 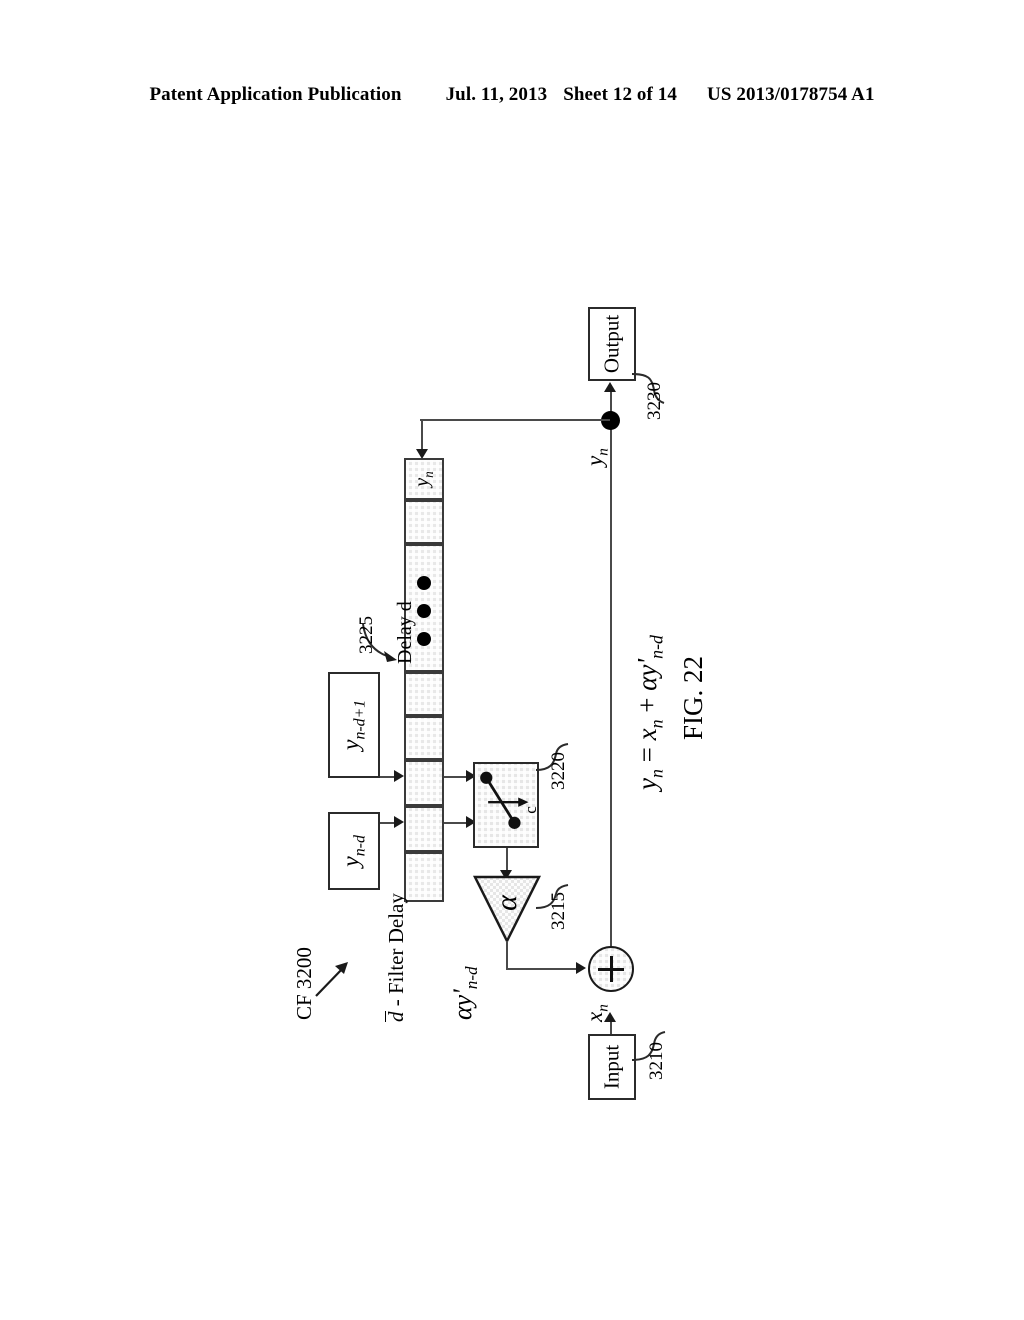 What do you see at coordinates (422, 482) in the screenshot?
I see `delay-cell-1-label: y` at bounding box center [422, 482].